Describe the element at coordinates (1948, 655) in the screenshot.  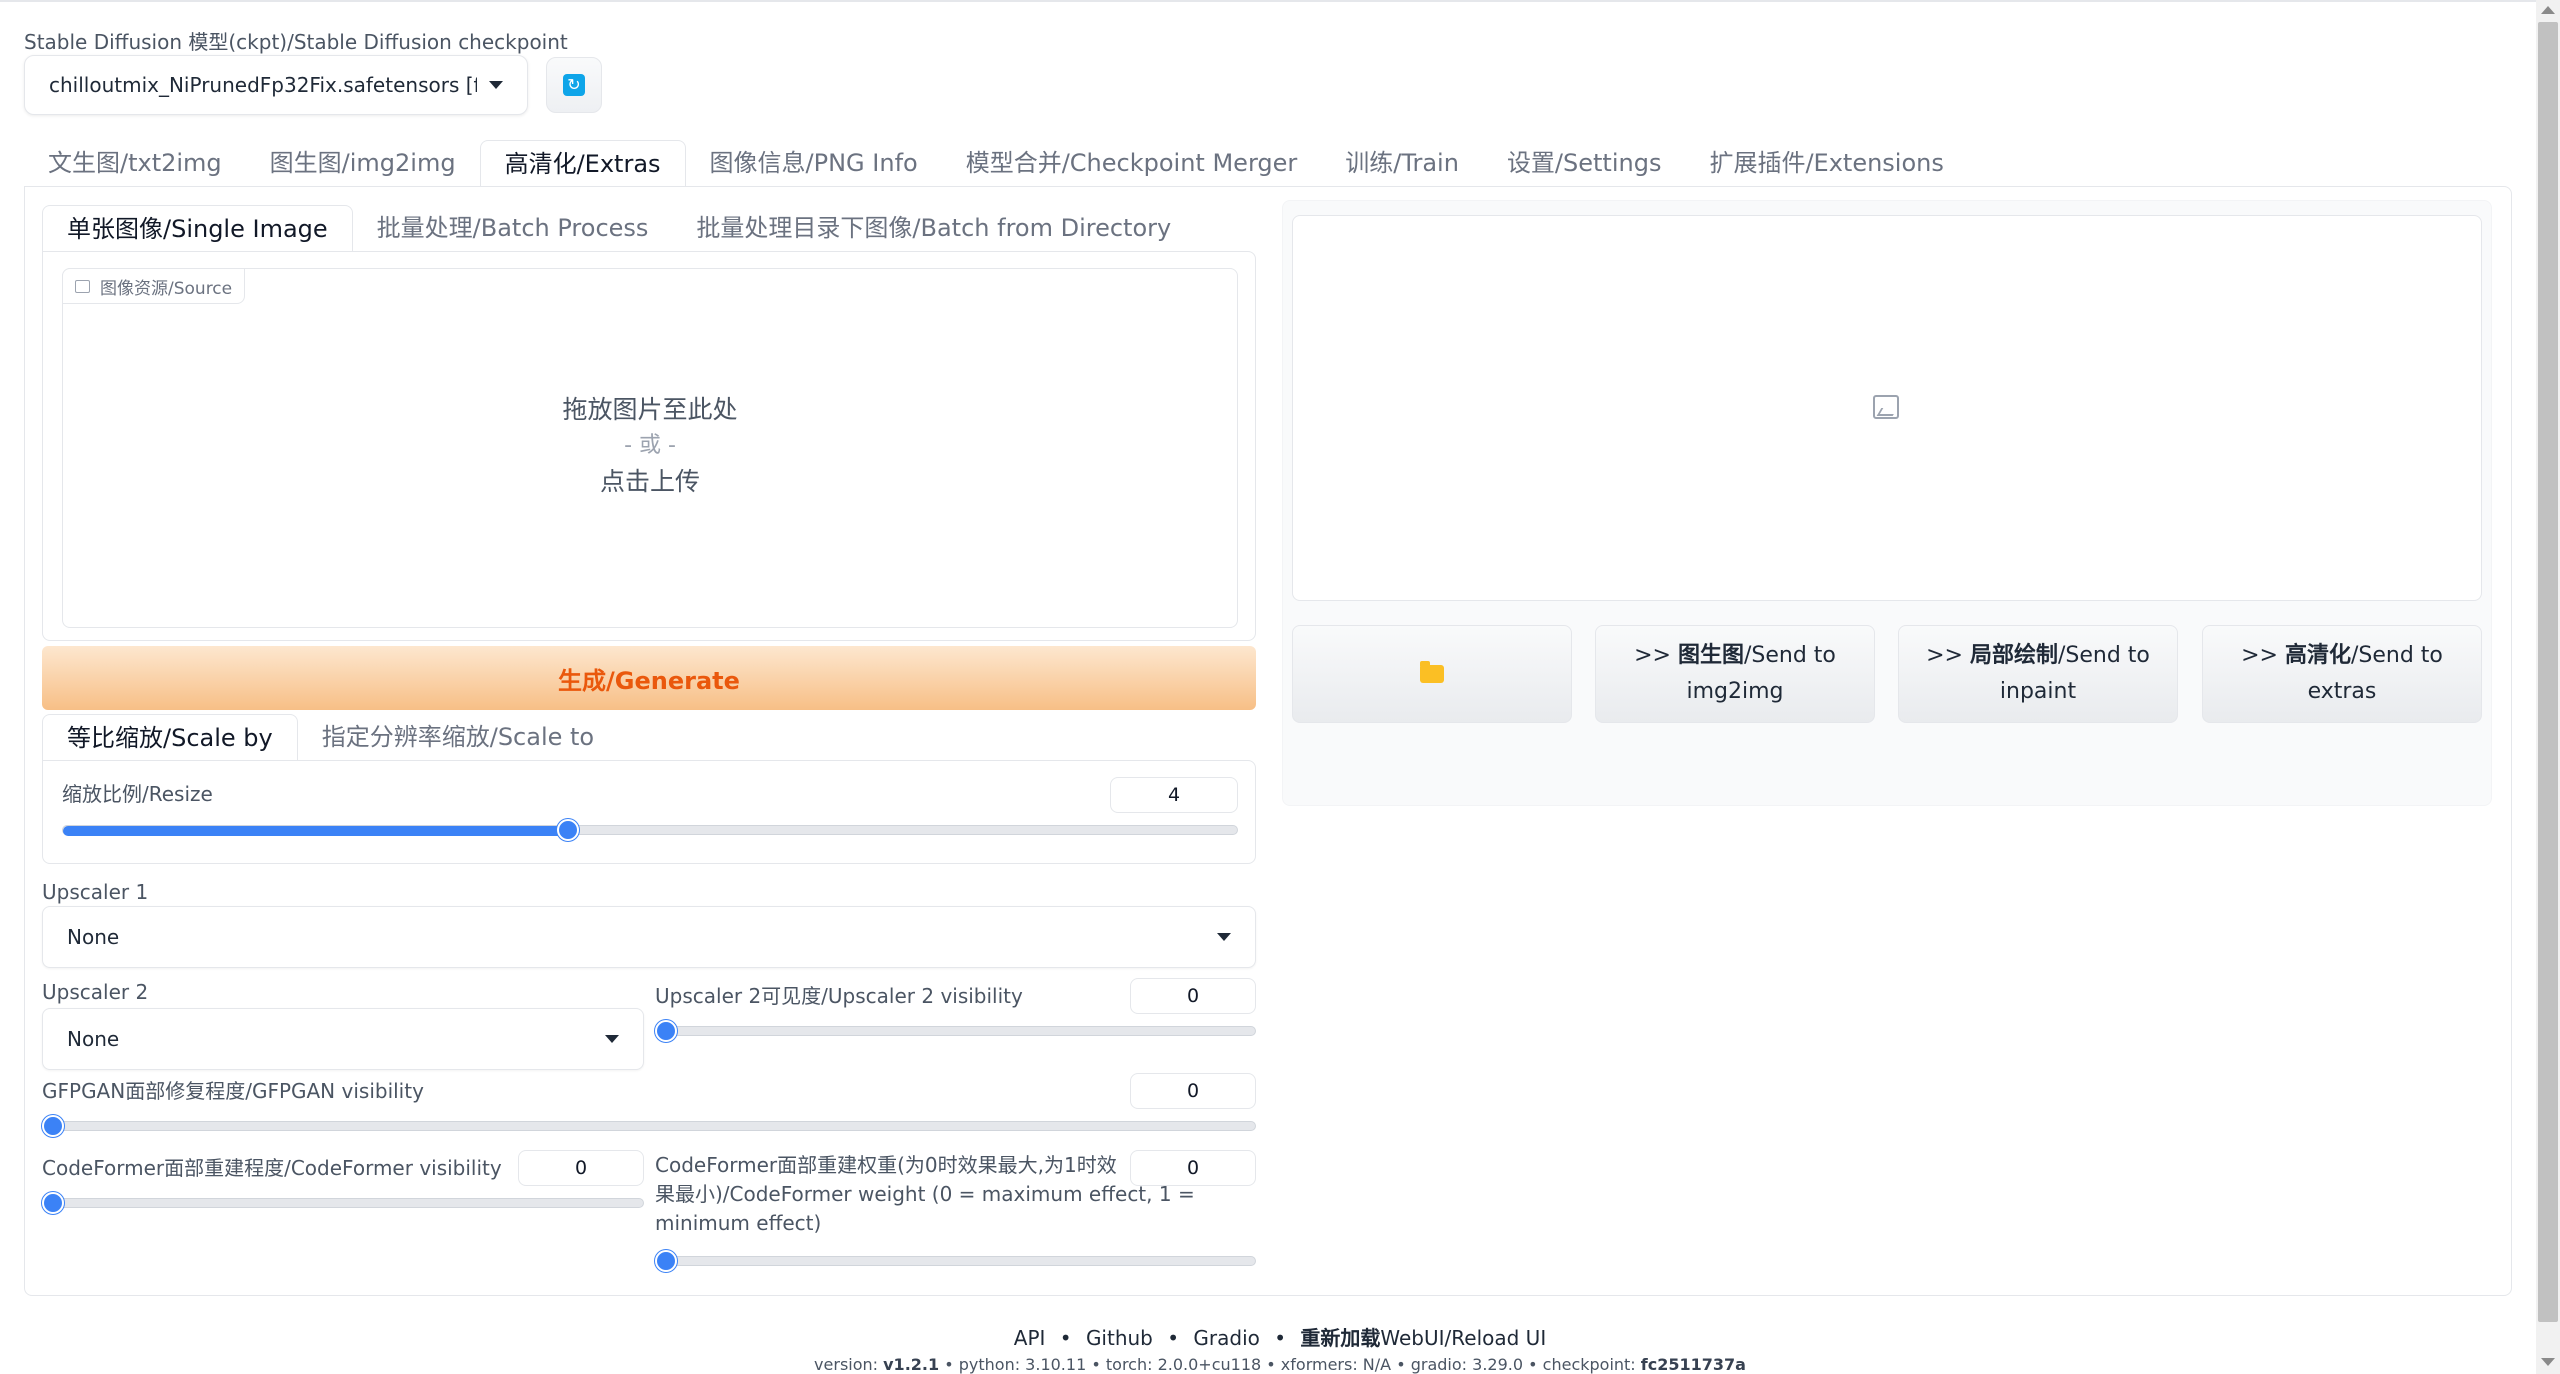
I see `send-prefix: >>` at that location.